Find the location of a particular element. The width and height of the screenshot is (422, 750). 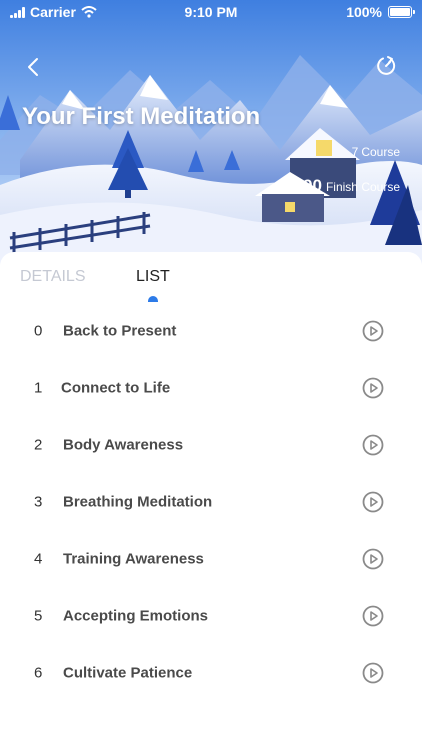

status-right: 100% is located at coordinates (380, 12).